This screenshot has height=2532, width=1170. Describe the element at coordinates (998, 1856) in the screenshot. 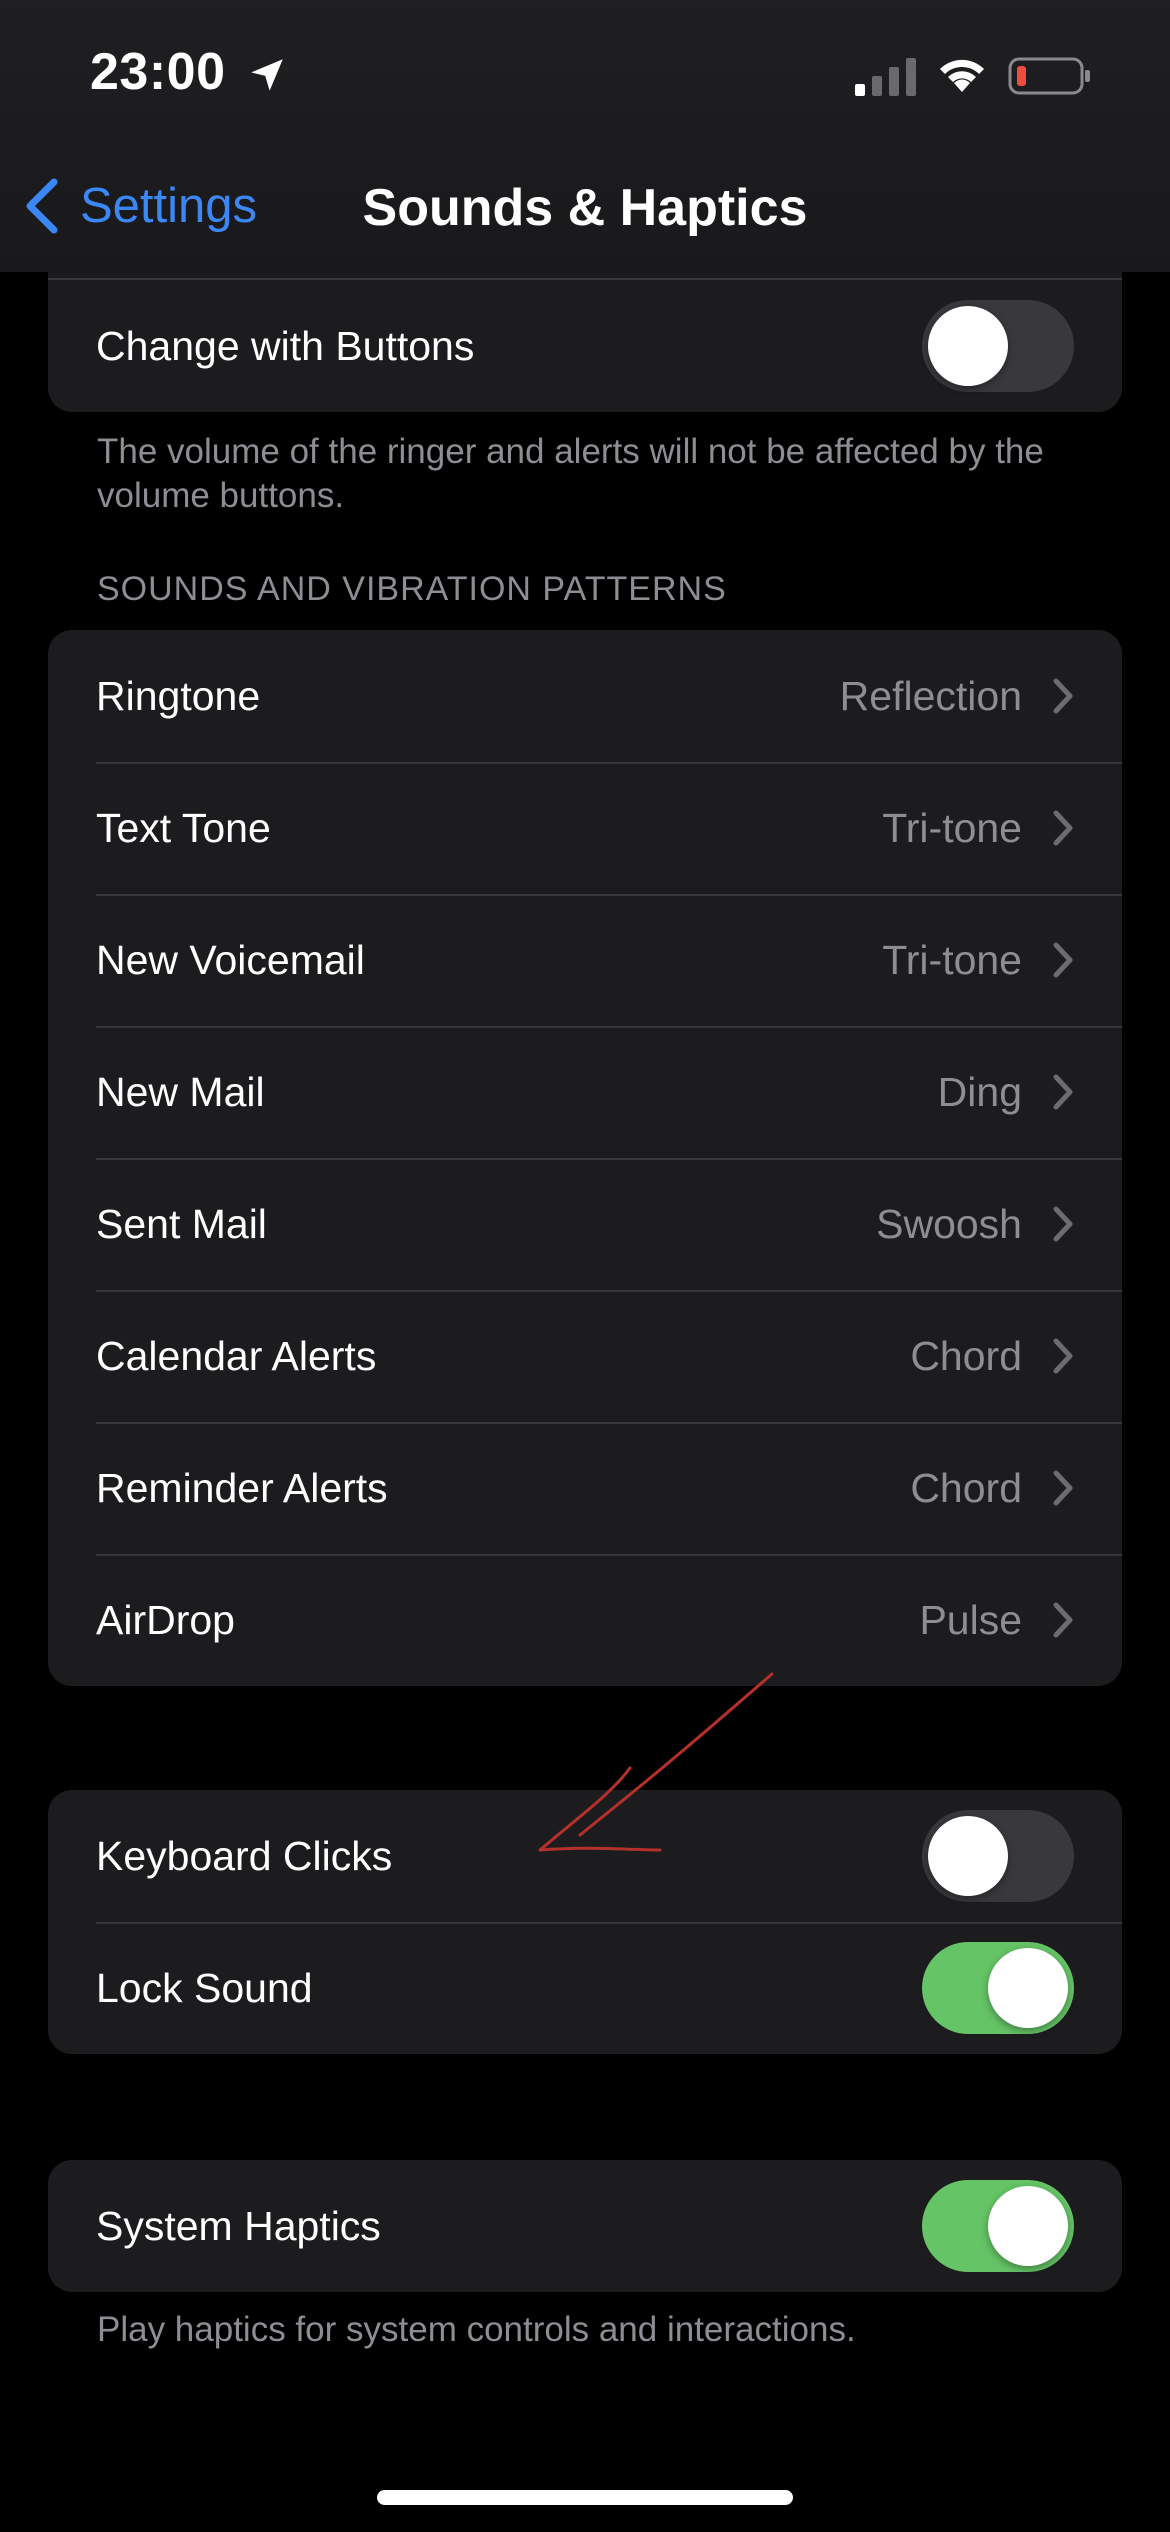

I see `keyboard-clicks-toggle` at that location.